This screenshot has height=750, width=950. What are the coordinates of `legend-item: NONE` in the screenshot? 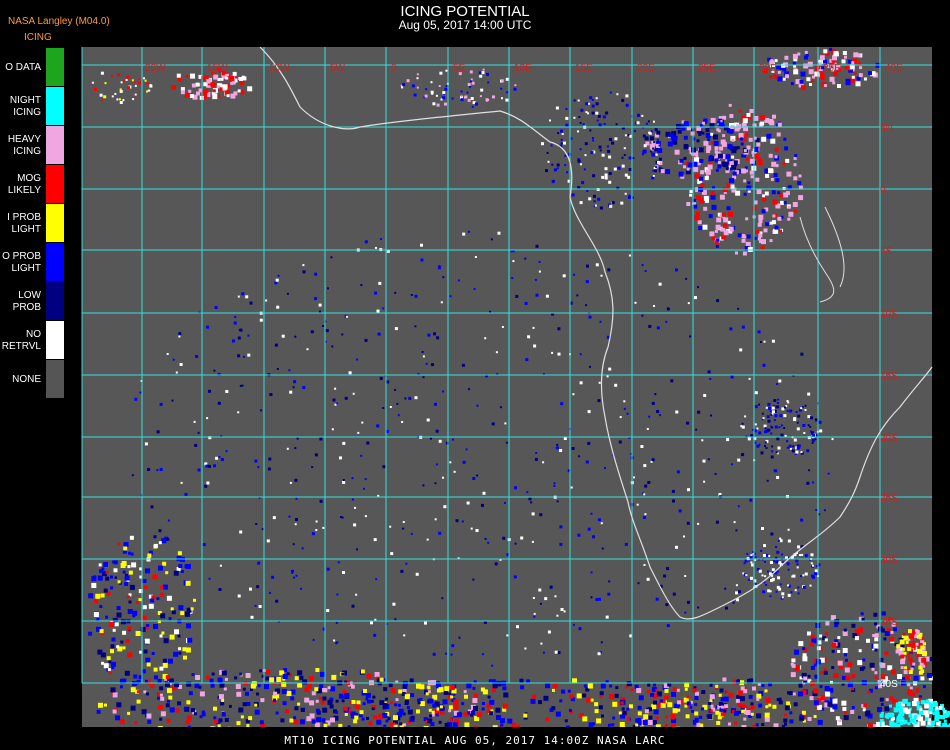 It's located at (33, 379).